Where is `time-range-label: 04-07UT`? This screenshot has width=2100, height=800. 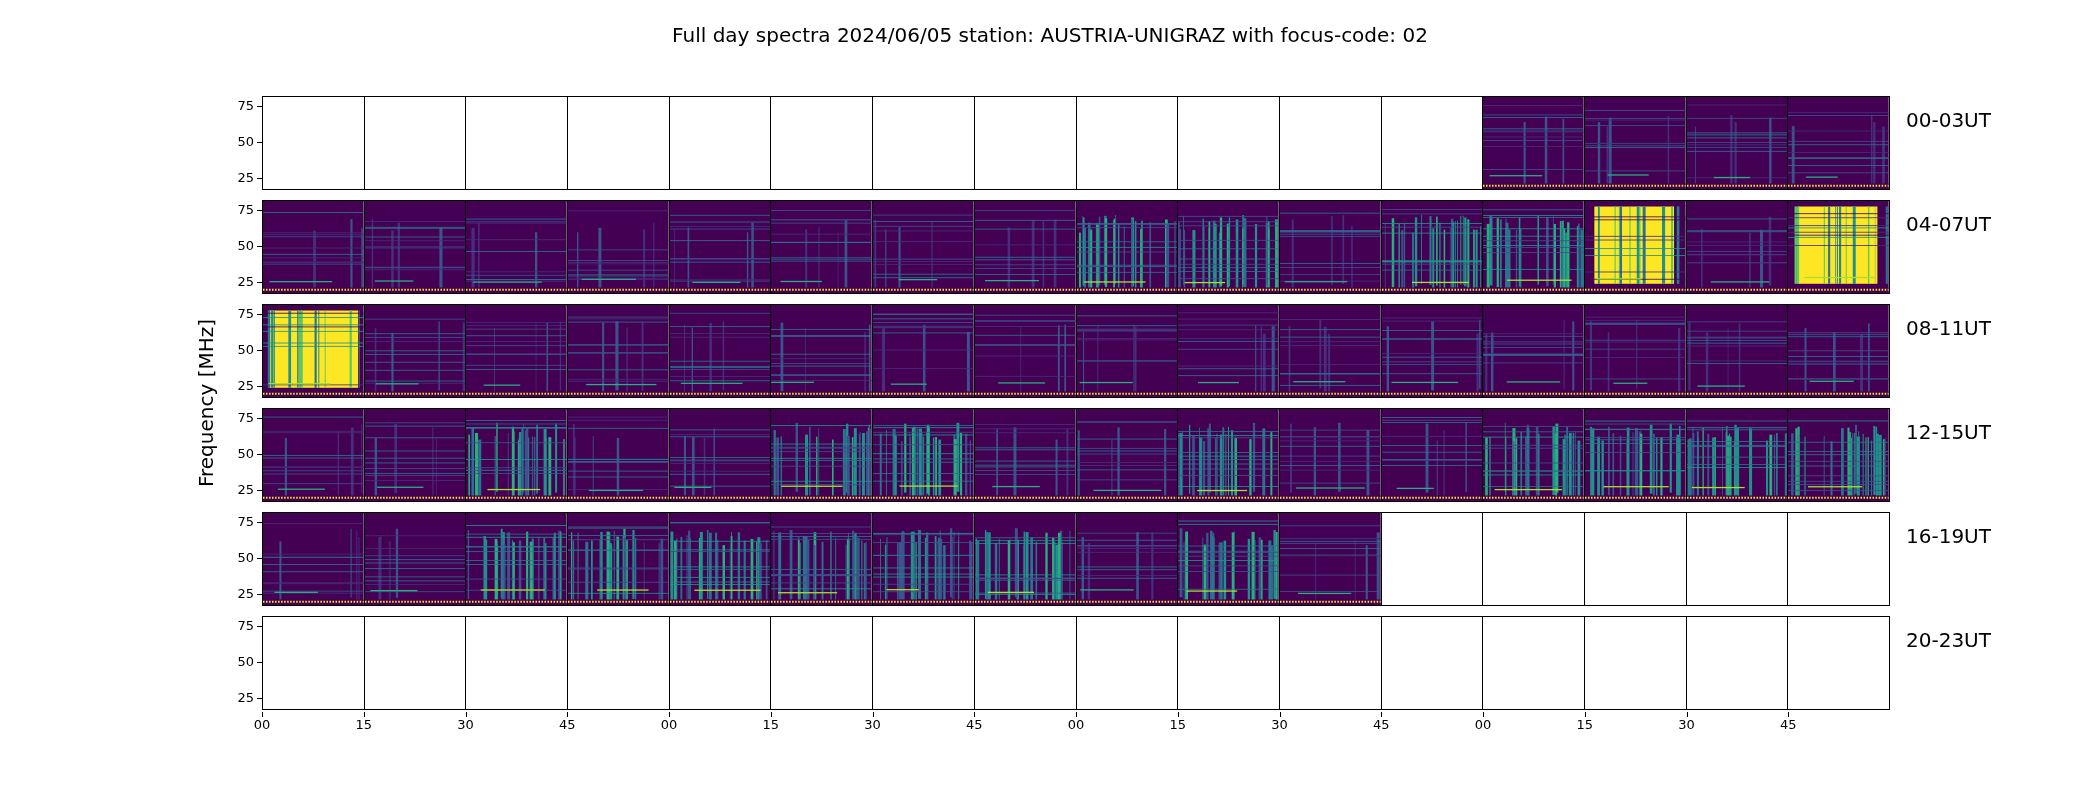
time-range-label: 04-07UT is located at coordinates (1948, 224).